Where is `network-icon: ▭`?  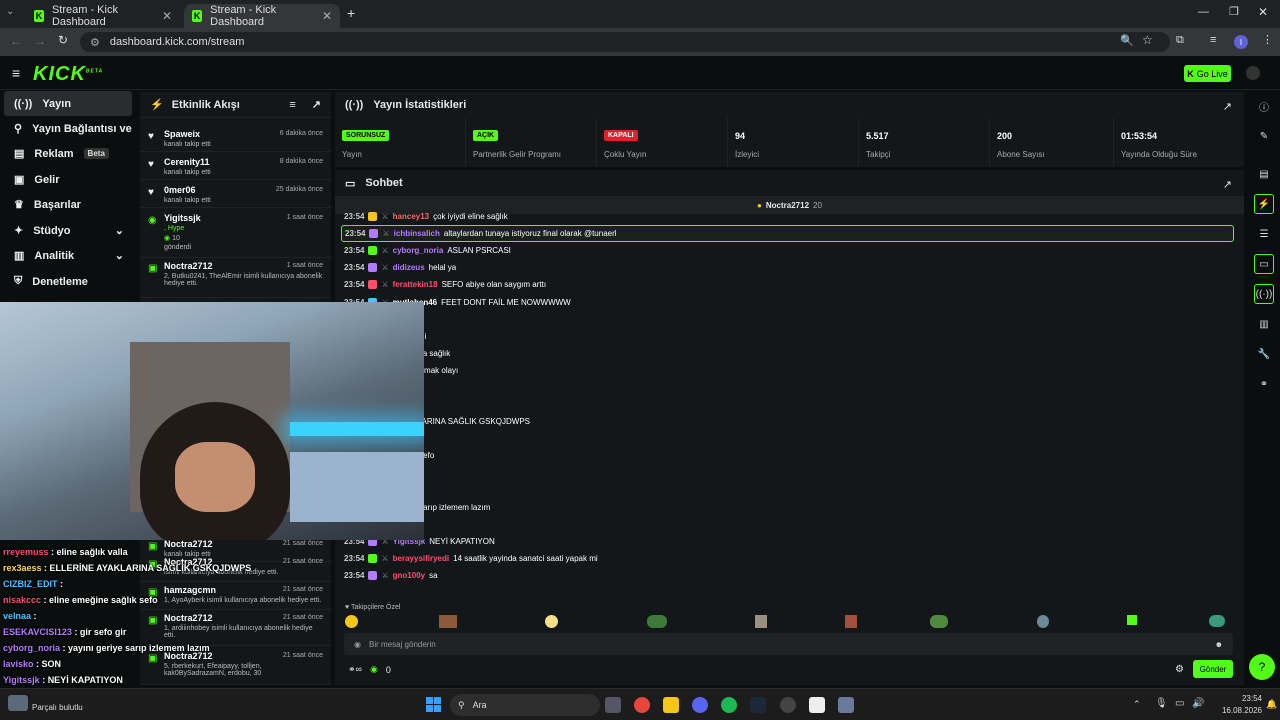 network-icon: ▭ is located at coordinates (1179, 703).